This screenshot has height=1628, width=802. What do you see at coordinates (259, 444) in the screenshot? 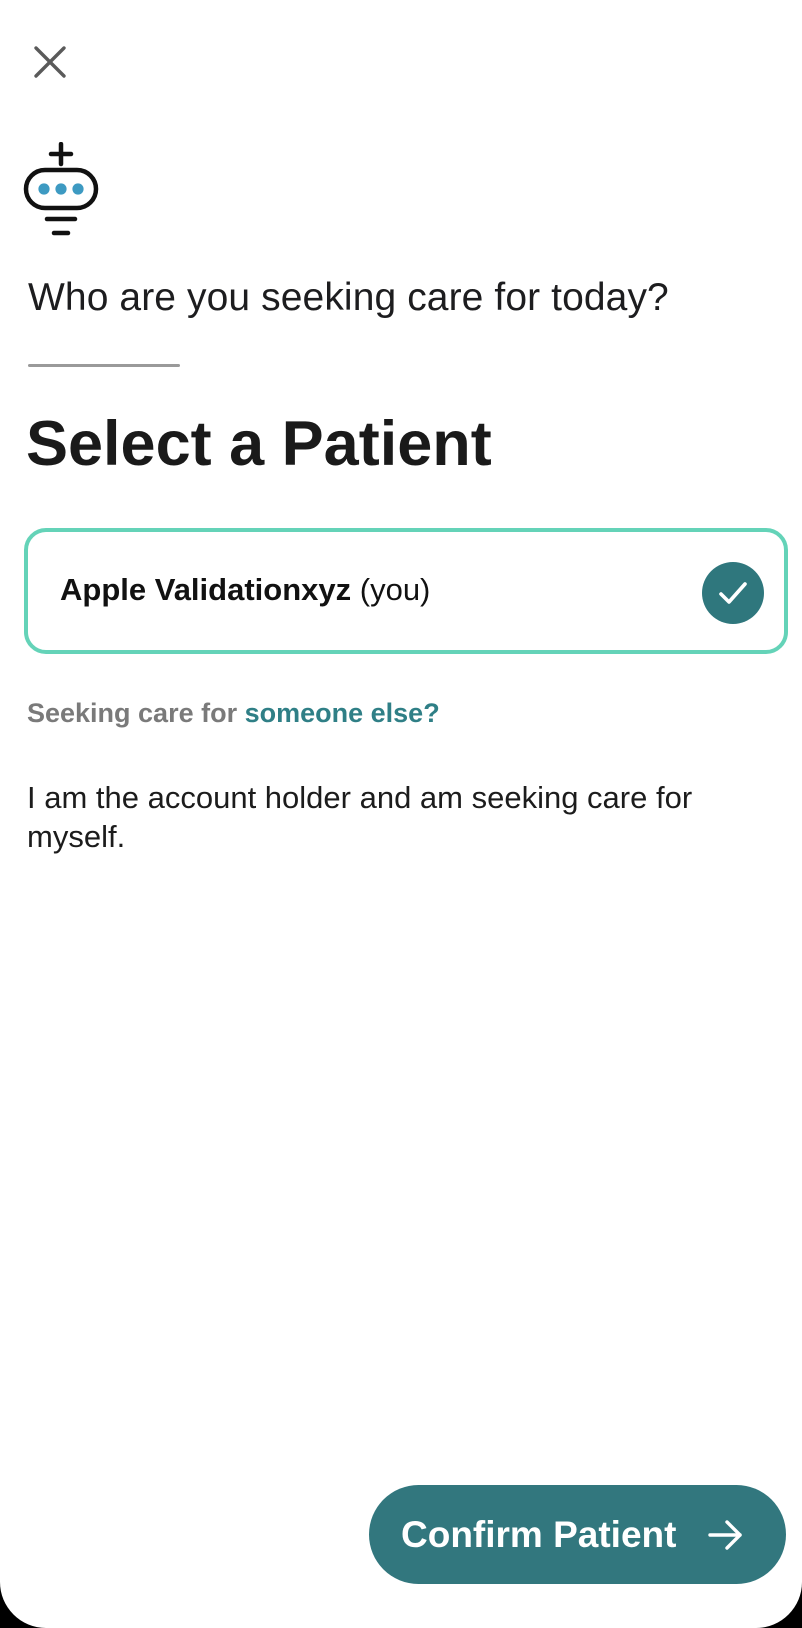
I see `page-title: Select a Patient` at bounding box center [259, 444].